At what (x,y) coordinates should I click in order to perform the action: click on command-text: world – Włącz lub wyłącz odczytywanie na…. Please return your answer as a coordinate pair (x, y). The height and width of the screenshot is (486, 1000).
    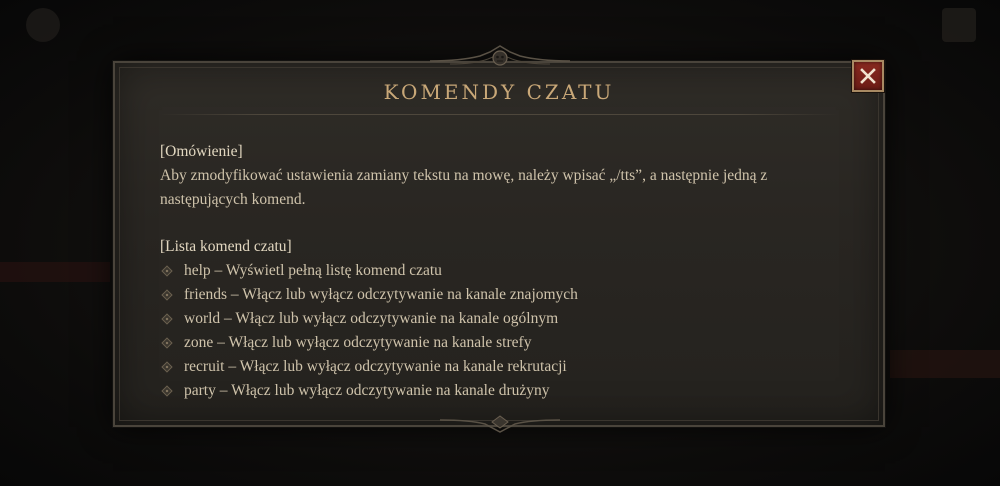
    Looking at the image, I should click on (371, 318).